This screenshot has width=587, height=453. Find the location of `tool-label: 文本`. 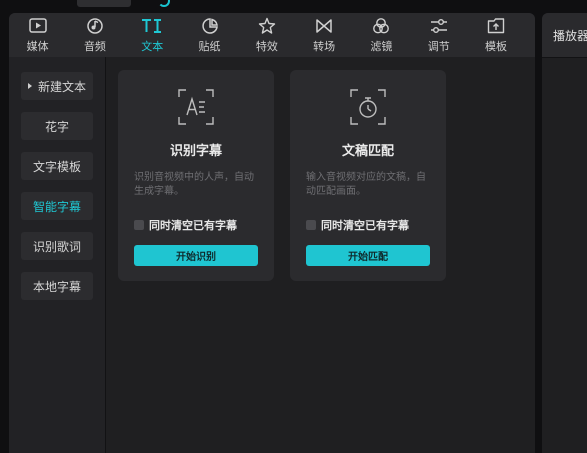

tool-label: 文本 is located at coordinates (152, 46).